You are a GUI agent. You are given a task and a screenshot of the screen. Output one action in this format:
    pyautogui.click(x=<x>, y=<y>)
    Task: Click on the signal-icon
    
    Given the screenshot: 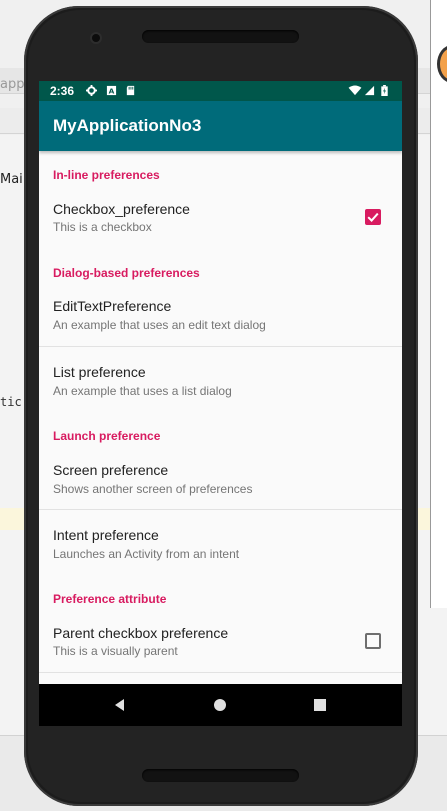 What is the action you would take?
    pyautogui.click(x=369, y=90)
    